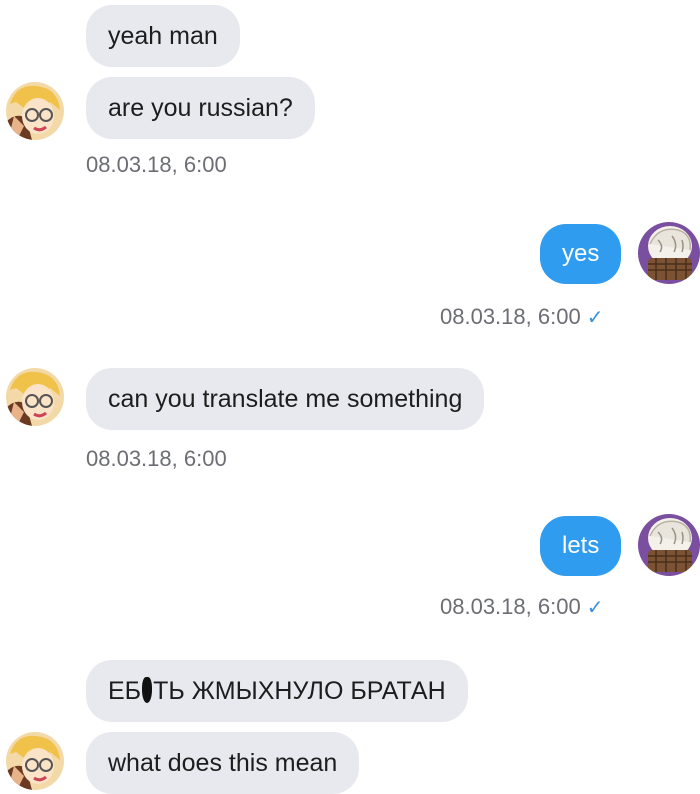  What do you see at coordinates (147, 690) in the screenshot?
I see `censor-mark` at bounding box center [147, 690].